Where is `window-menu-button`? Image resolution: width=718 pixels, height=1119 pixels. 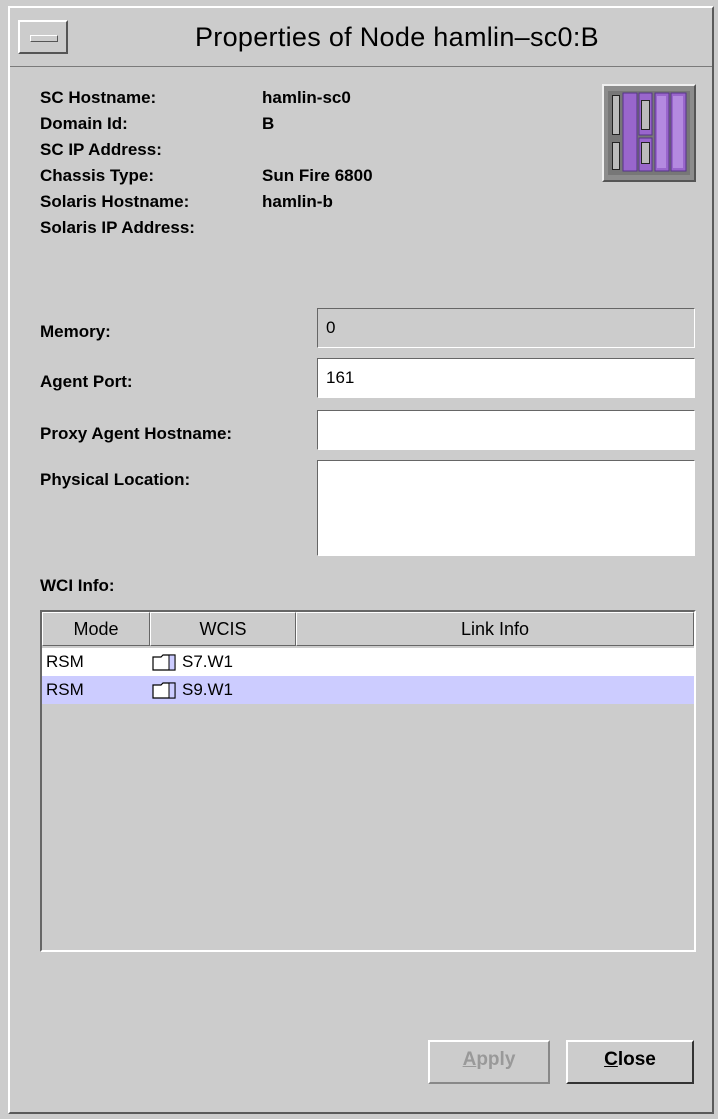
window-menu-button is located at coordinates (43, 37).